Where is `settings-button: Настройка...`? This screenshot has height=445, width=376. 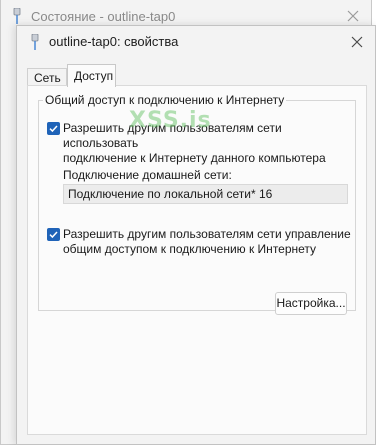
settings-button: Настройка... is located at coordinates (311, 303).